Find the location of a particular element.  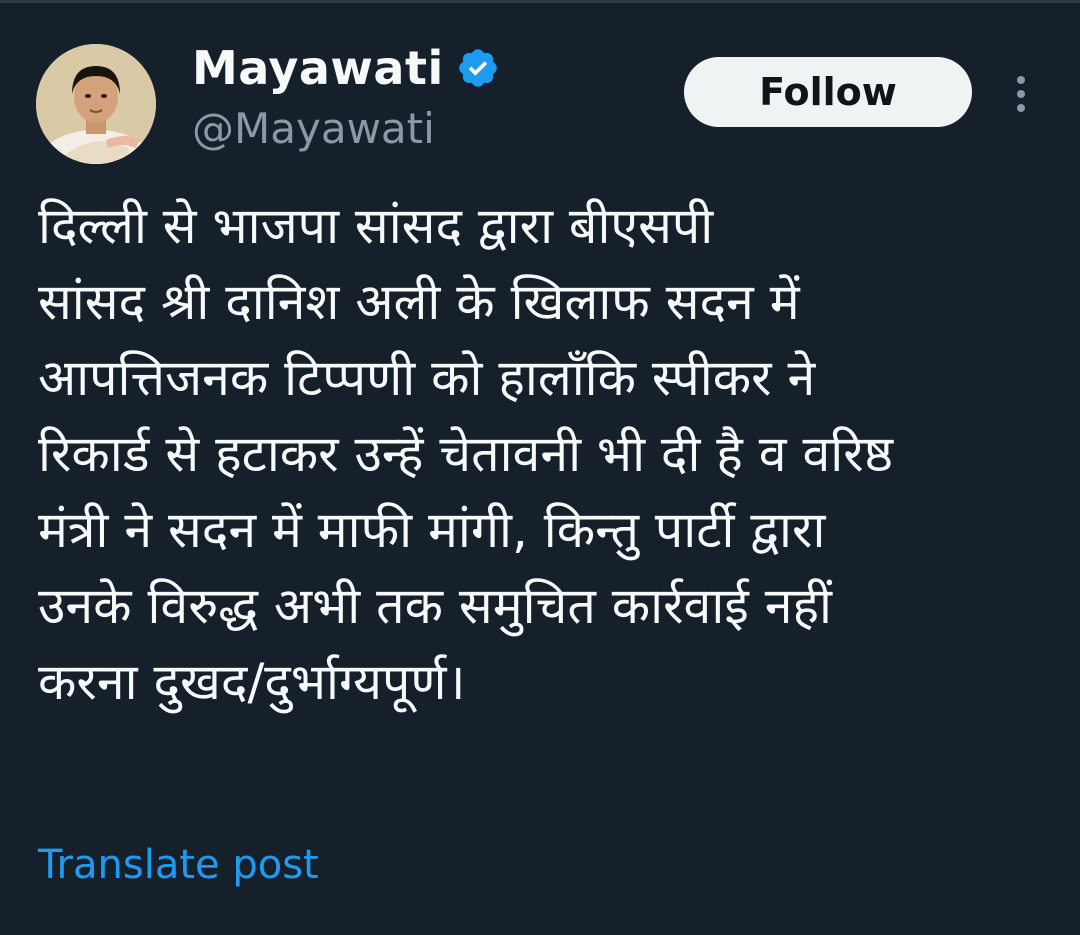

tweet-line: दिल्ली से भाजपा सांसद द्वारा बीएसपी is located at coordinates (376, 226).